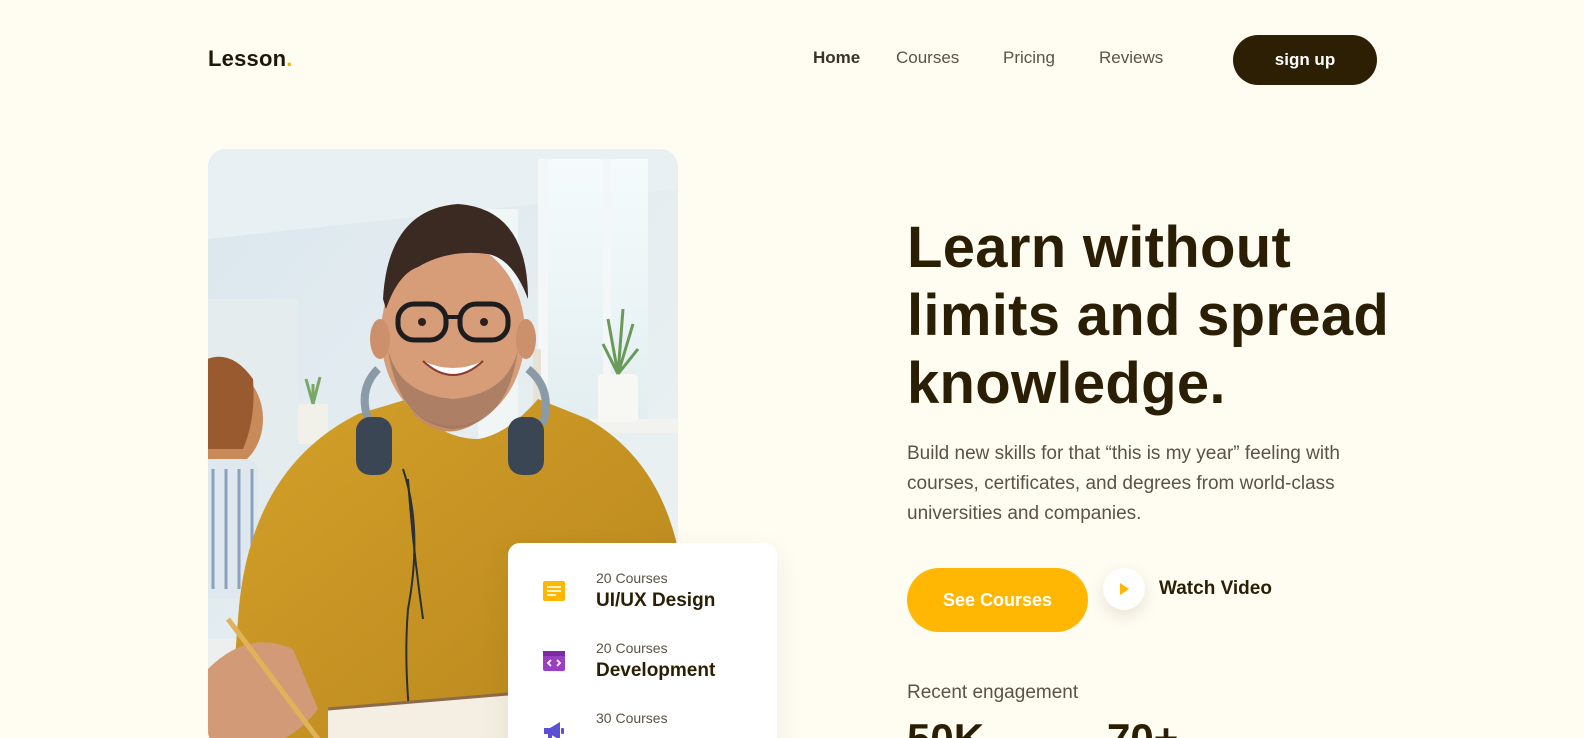 This screenshot has height=738, width=1584. I want to click on category-title: Development, so click(656, 670).